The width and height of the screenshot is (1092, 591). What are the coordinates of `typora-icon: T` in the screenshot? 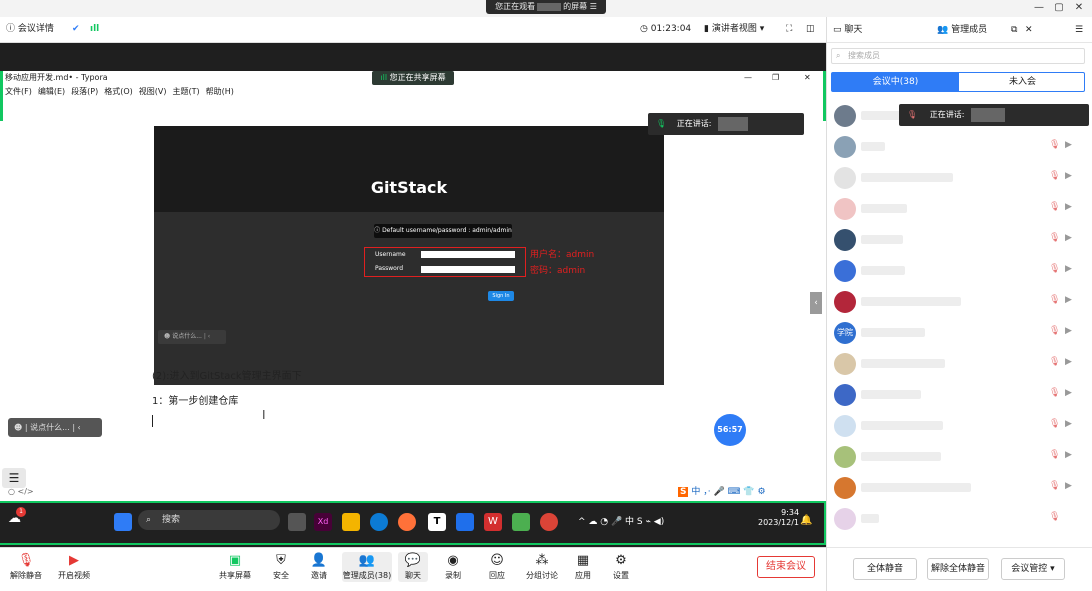 It's located at (437, 522).